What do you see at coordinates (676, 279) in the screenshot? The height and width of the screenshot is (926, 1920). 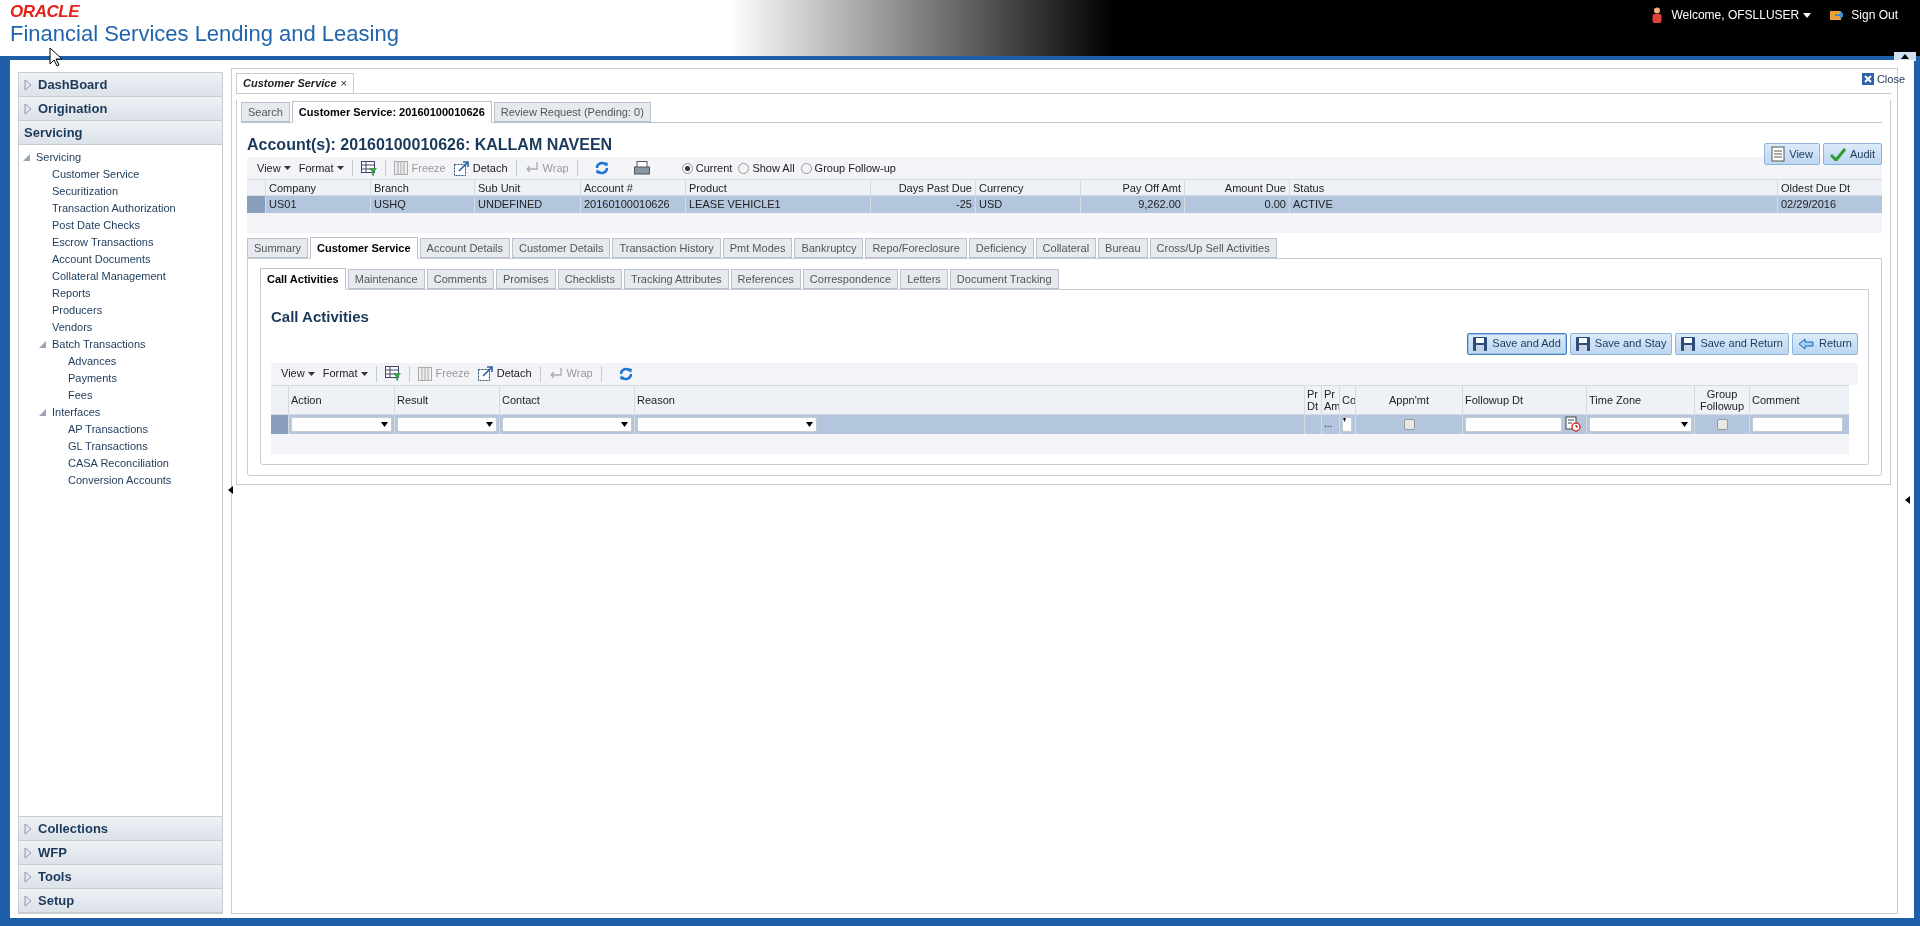 I see `tab: Tracking Attributes` at bounding box center [676, 279].